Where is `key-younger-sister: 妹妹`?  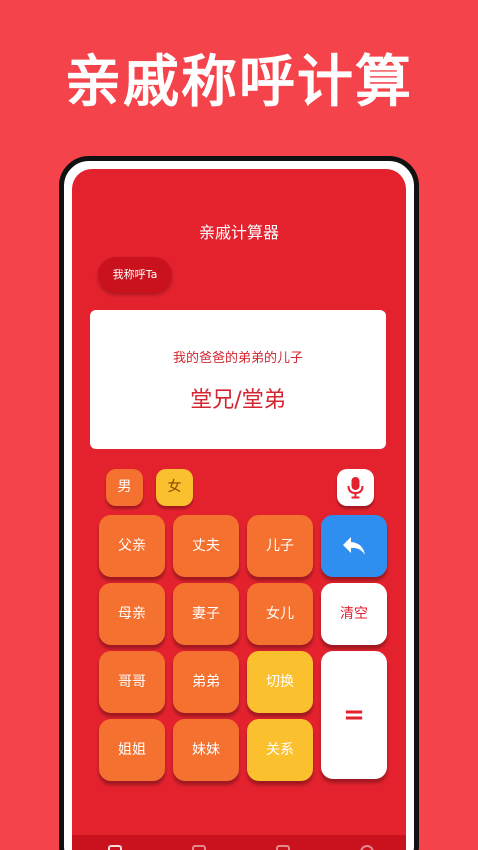 key-younger-sister: 妹妹 is located at coordinates (206, 750).